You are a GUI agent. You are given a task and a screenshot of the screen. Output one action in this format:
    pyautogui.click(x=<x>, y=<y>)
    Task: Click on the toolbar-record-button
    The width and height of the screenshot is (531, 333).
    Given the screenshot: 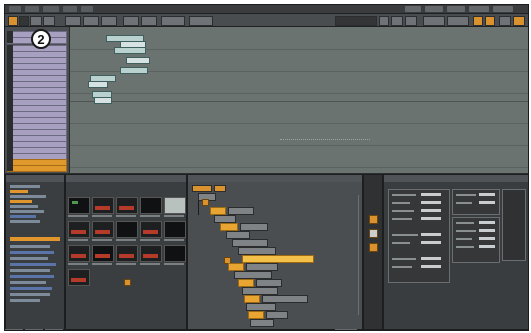 What is the action you would take?
    pyautogui.click(x=13, y=21)
    